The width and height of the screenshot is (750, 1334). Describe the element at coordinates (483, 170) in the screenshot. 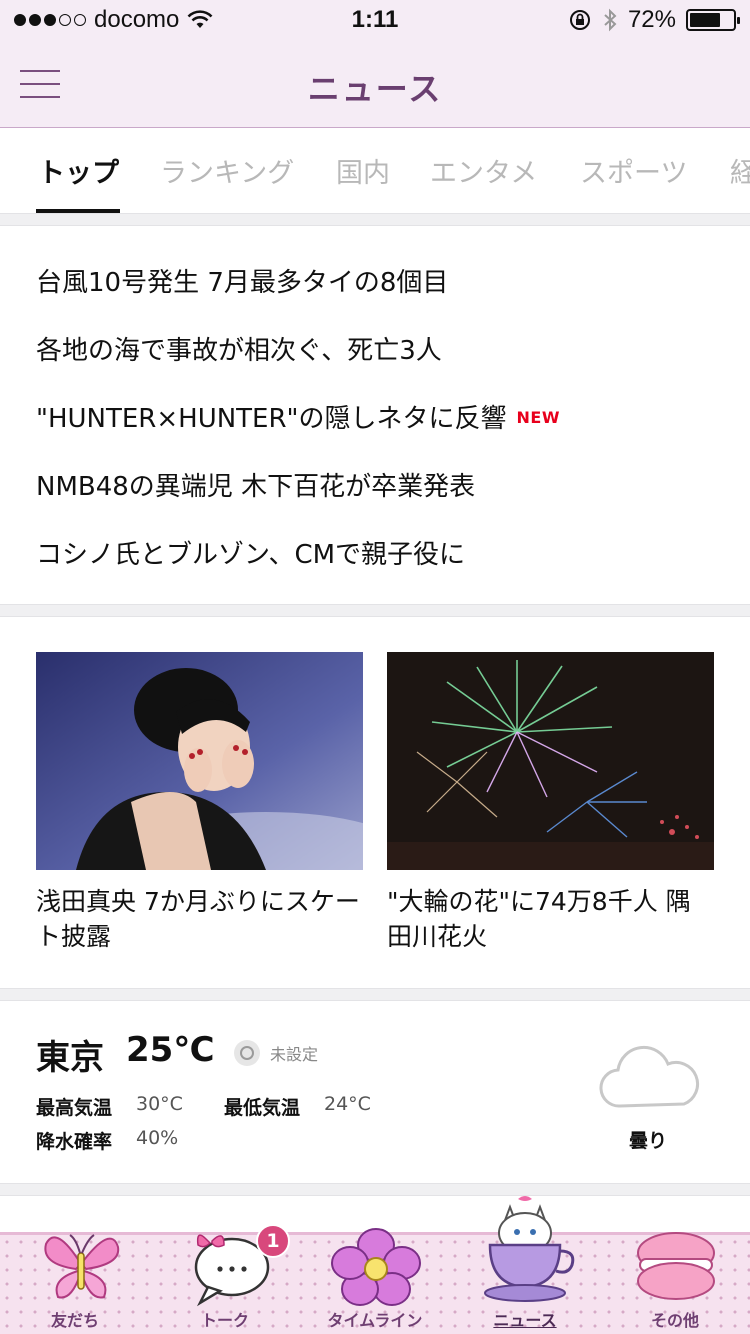

I see `tab-entertainment: エンタメ` at that location.